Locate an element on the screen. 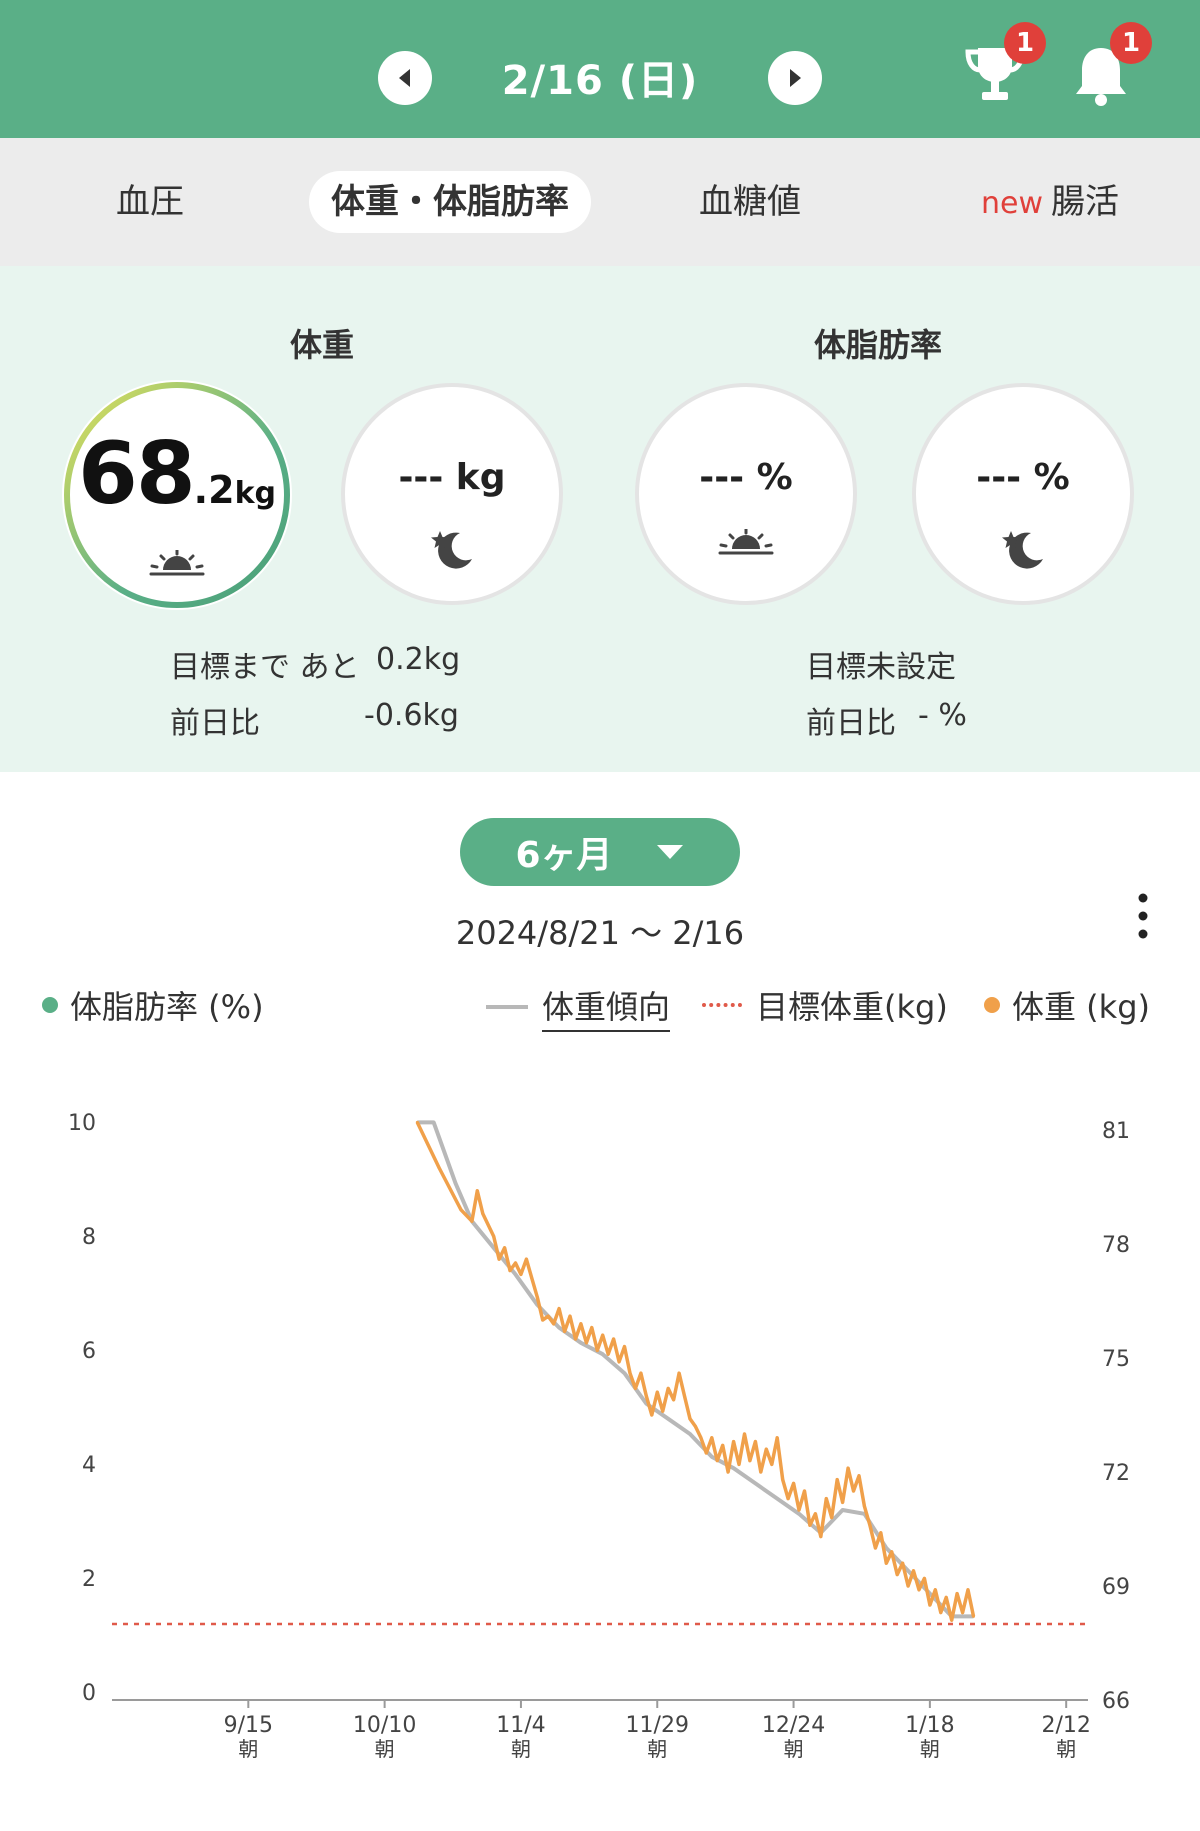 The image size is (1200, 1831). legend-target: 目標体重(kg) is located at coordinates (825, 1005).